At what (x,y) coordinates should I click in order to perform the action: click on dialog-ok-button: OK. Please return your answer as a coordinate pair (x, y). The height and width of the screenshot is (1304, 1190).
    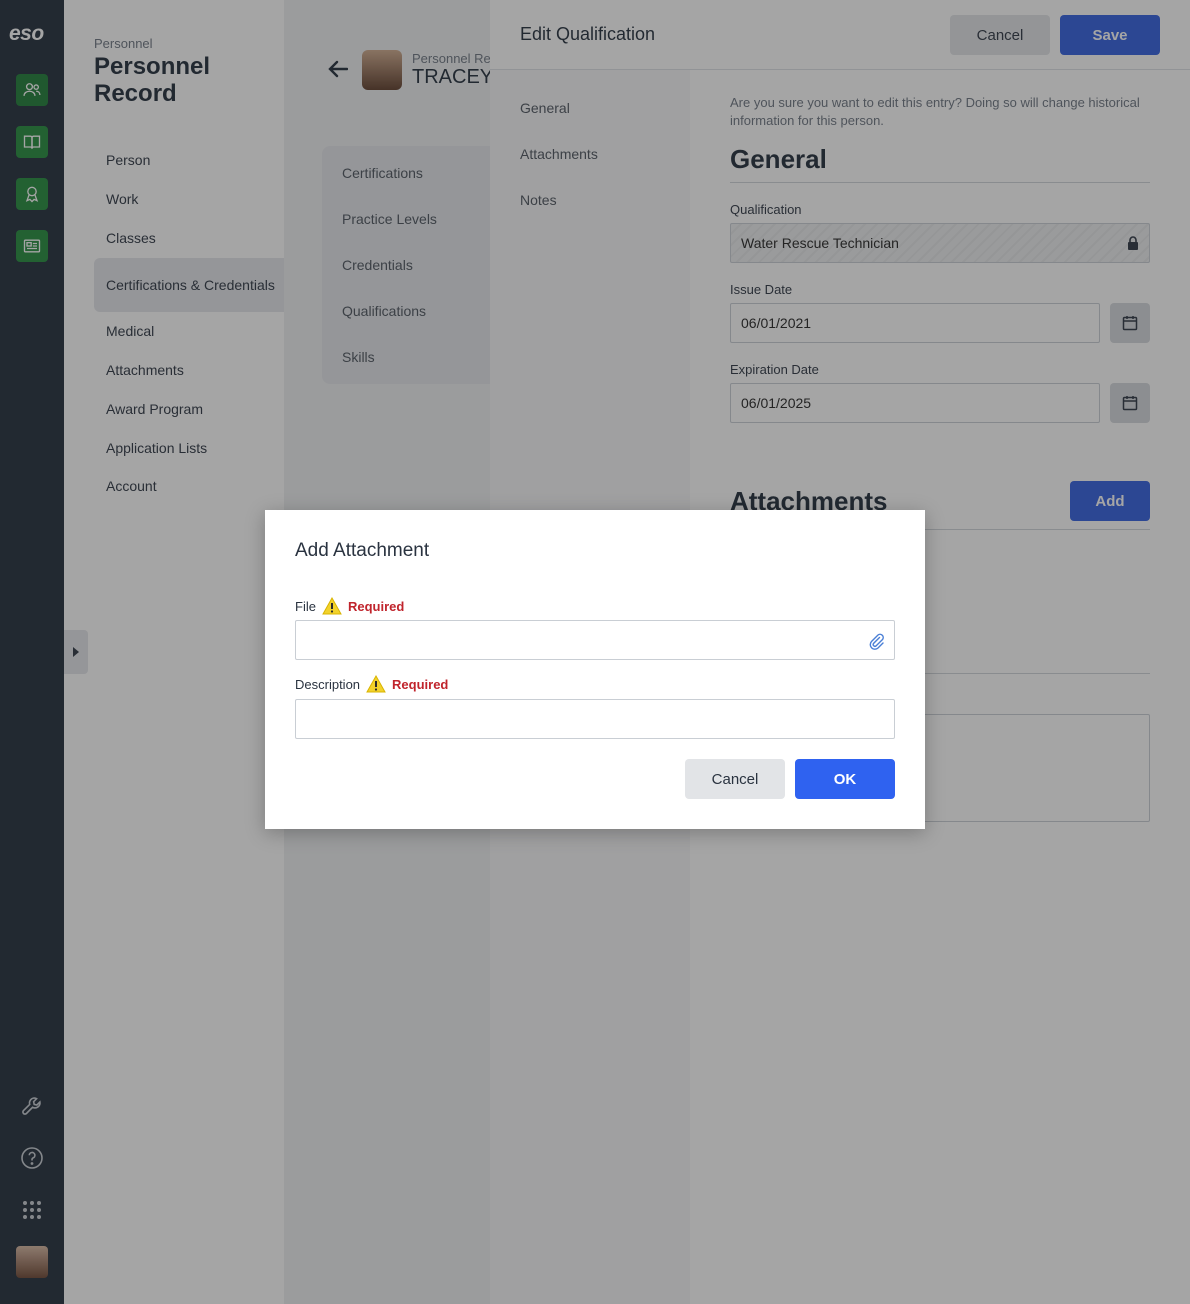
    Looking at the image, I should click on (845, 779).